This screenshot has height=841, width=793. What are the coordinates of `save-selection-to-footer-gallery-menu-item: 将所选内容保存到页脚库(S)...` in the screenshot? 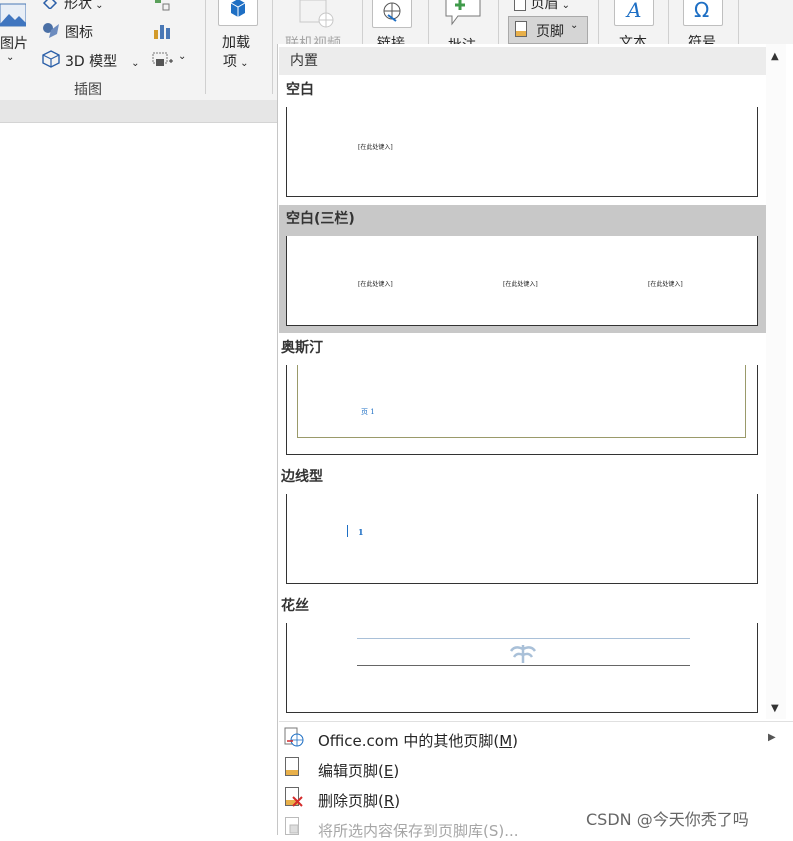 It's located at (418, 831).